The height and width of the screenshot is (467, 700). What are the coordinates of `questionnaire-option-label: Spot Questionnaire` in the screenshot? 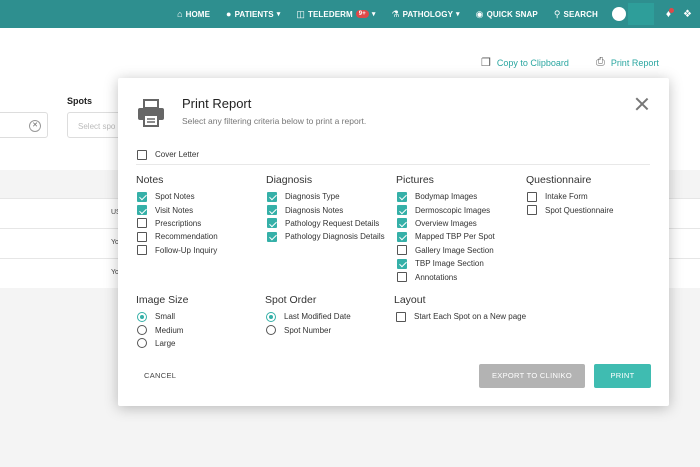 It's located at (579, 210).